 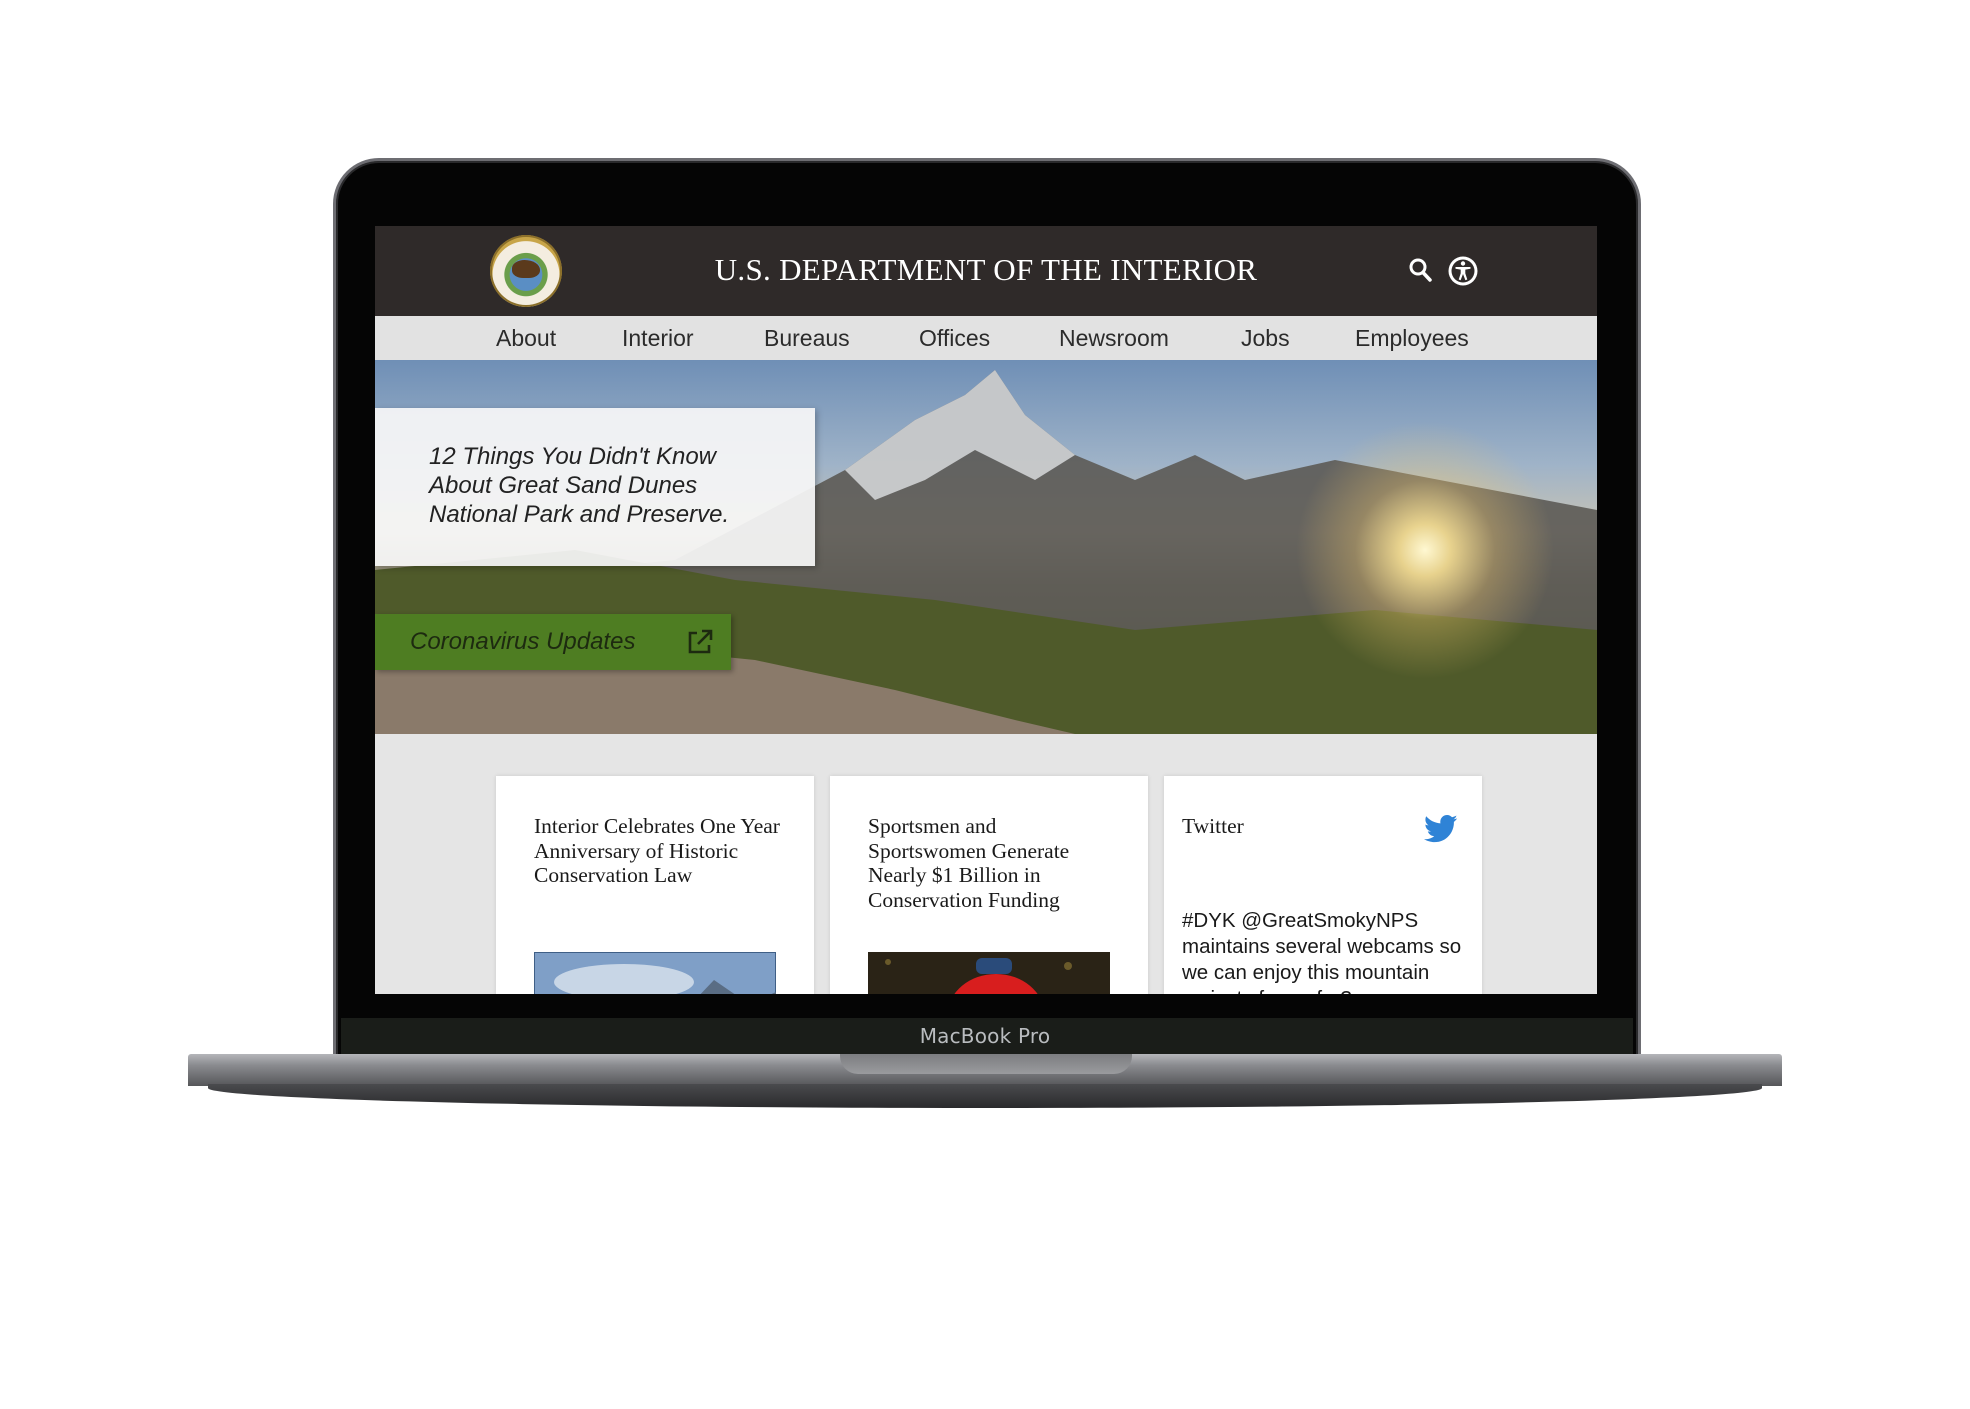 What do you see at coordinates (523, 641) in the screenshot?
I see `coronavirus-updates-label: Coronavirus Updates` at bounding box center [523, 641].